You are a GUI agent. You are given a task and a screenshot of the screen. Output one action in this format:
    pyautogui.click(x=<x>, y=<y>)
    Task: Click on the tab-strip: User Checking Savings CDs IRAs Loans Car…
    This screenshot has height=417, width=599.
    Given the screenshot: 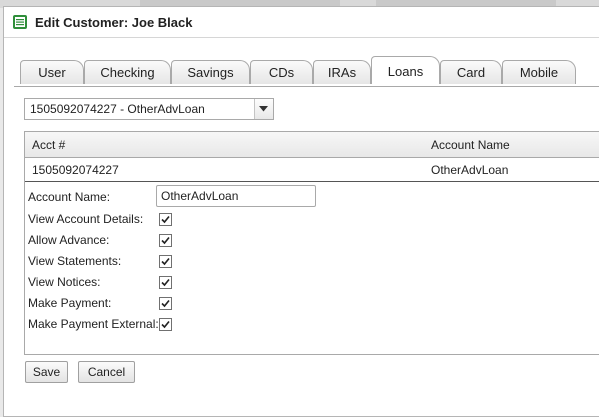 What is the action you would take?
    pyautogui.click(x=309, y=72)
    